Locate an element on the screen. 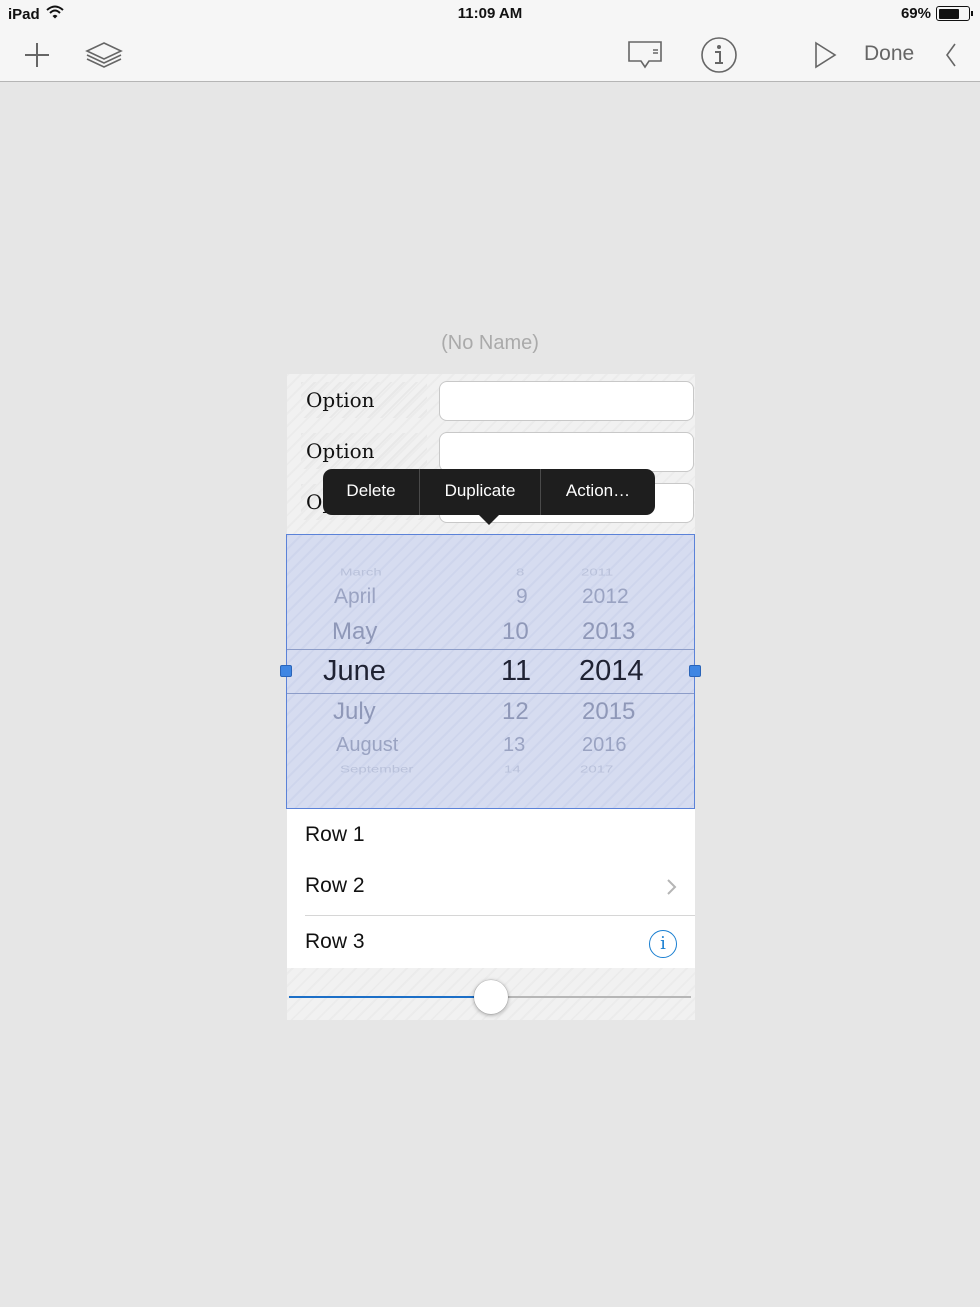 The width and height of the screenshot is (980, 1307). picker-day: 12 is located at coordinates (515, 712).